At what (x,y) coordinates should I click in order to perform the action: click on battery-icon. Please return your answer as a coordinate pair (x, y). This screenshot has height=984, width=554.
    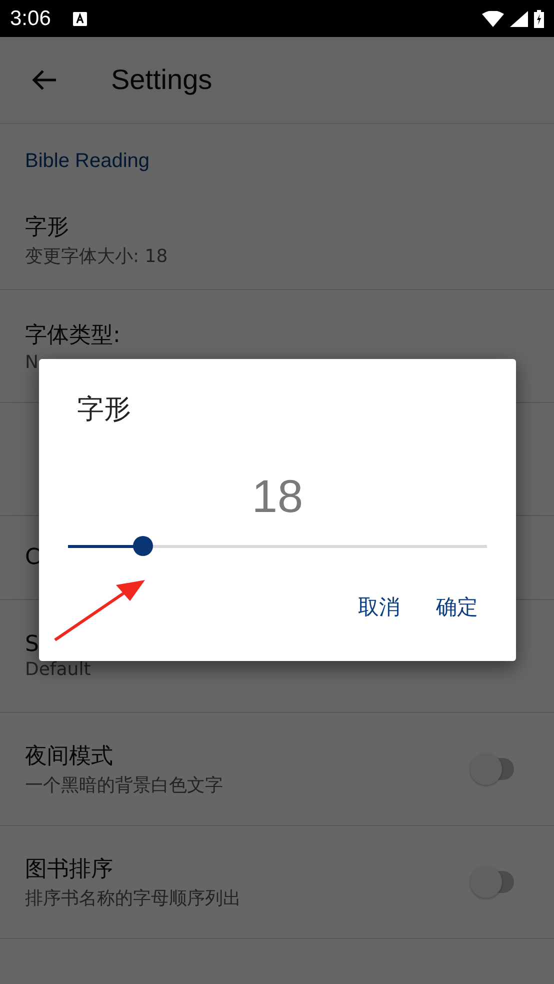
    Looking at the image, I should click on (539, 19).